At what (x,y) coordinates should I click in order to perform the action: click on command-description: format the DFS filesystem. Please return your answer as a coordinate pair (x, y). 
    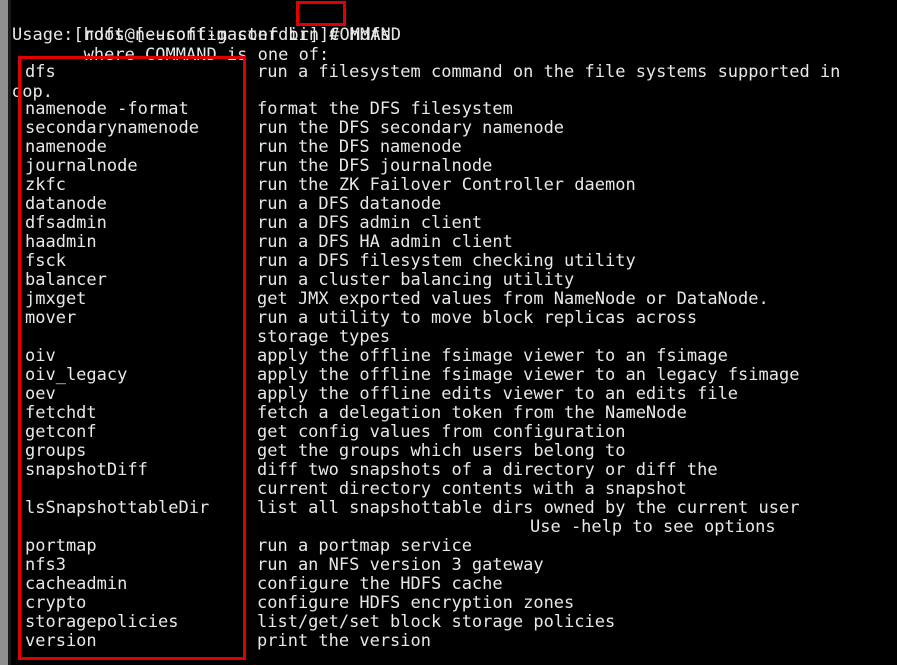
    Looking at the image, I should click on (385, 109).